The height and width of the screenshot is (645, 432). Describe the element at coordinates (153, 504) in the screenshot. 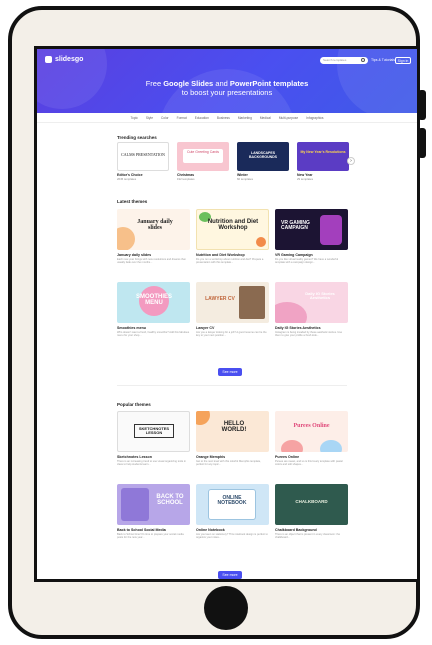

I see `theme-thumb: BACK TO SCHOOL` at that location.